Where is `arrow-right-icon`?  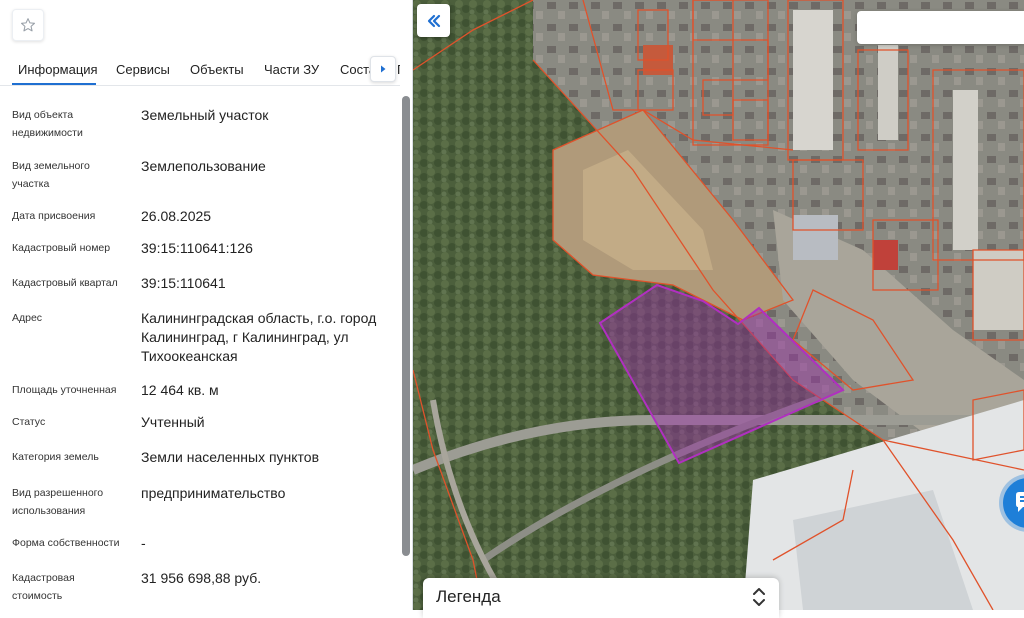 arrow-right-icon is located at coordinates (383, 69).